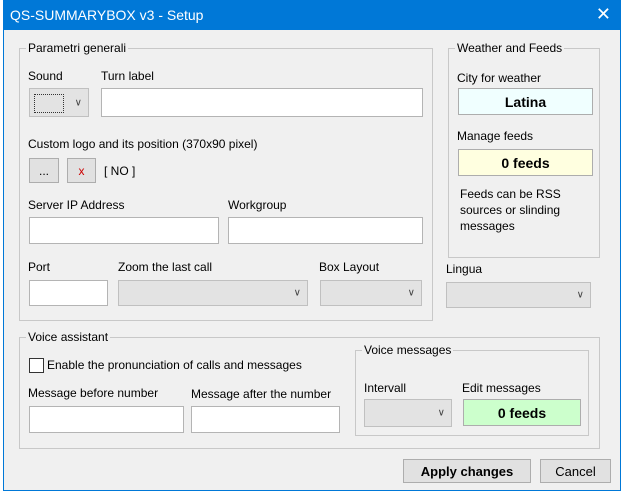 The height and width of the screenshot is (497, 628). Describe the element at coordinates (510, 48) in the screenshot. I see `weather-legend: Weather and Feeds` at that location.